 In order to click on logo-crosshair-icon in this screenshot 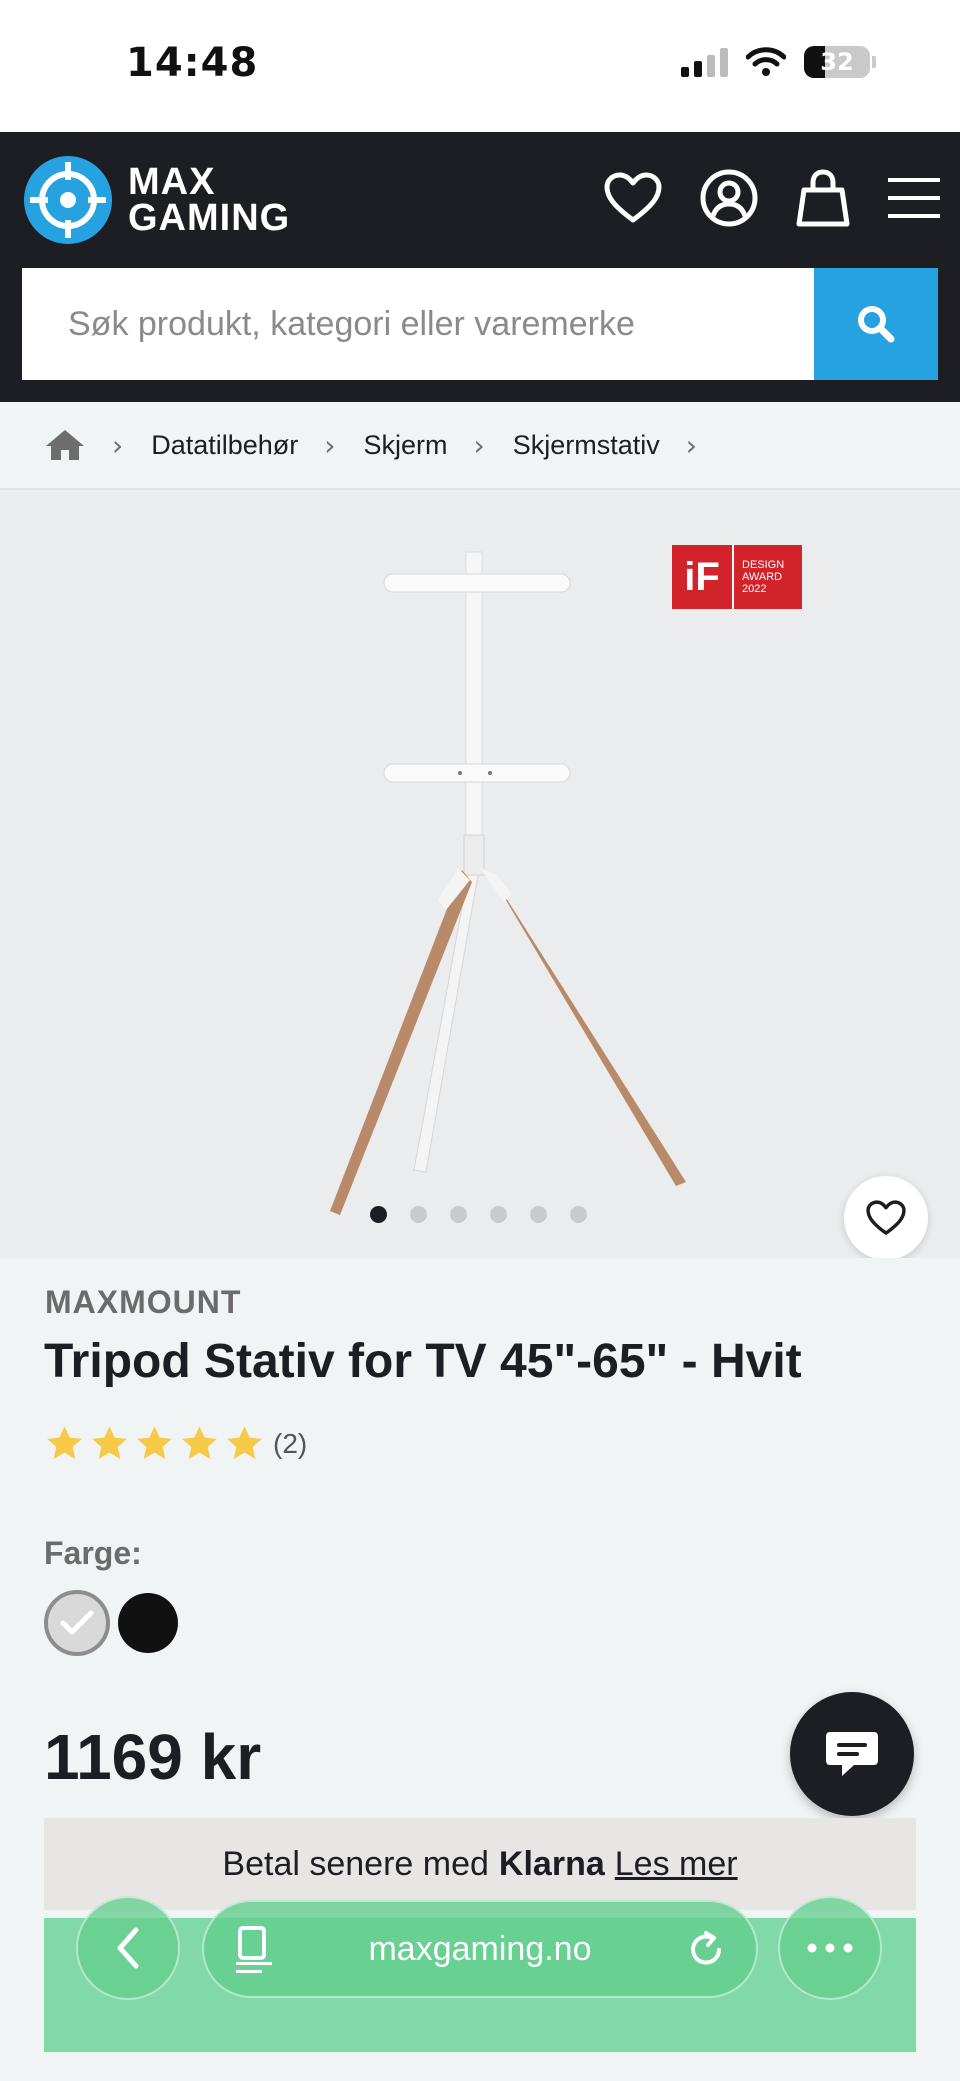, I will do `click(68, 200)`.